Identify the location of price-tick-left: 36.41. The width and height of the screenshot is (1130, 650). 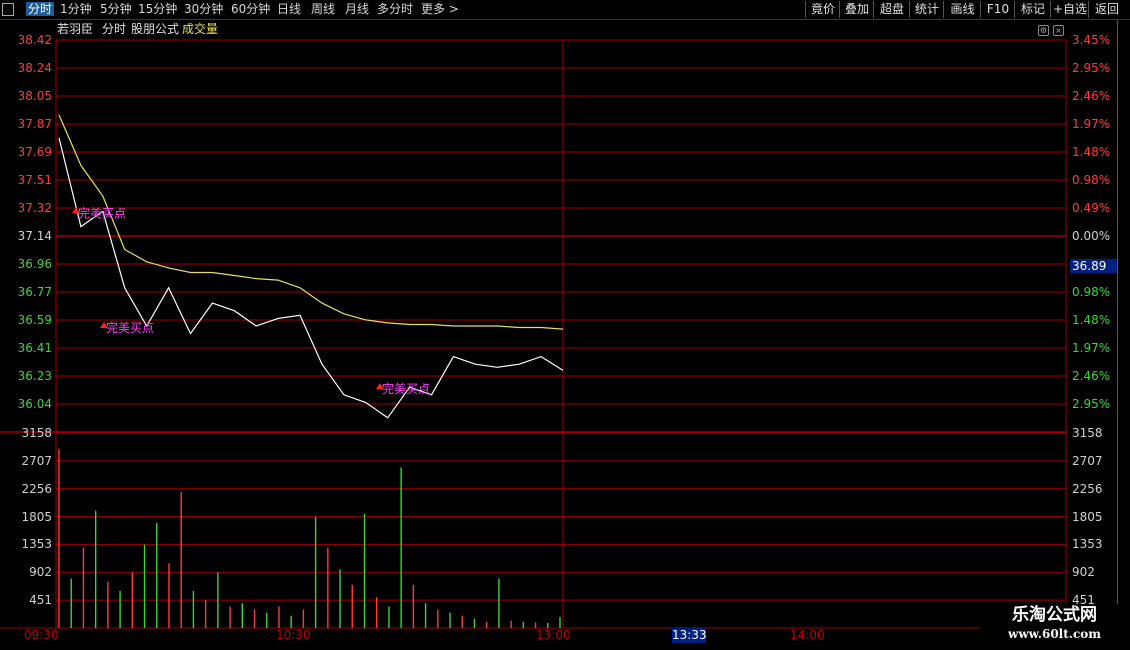
(34, 348).